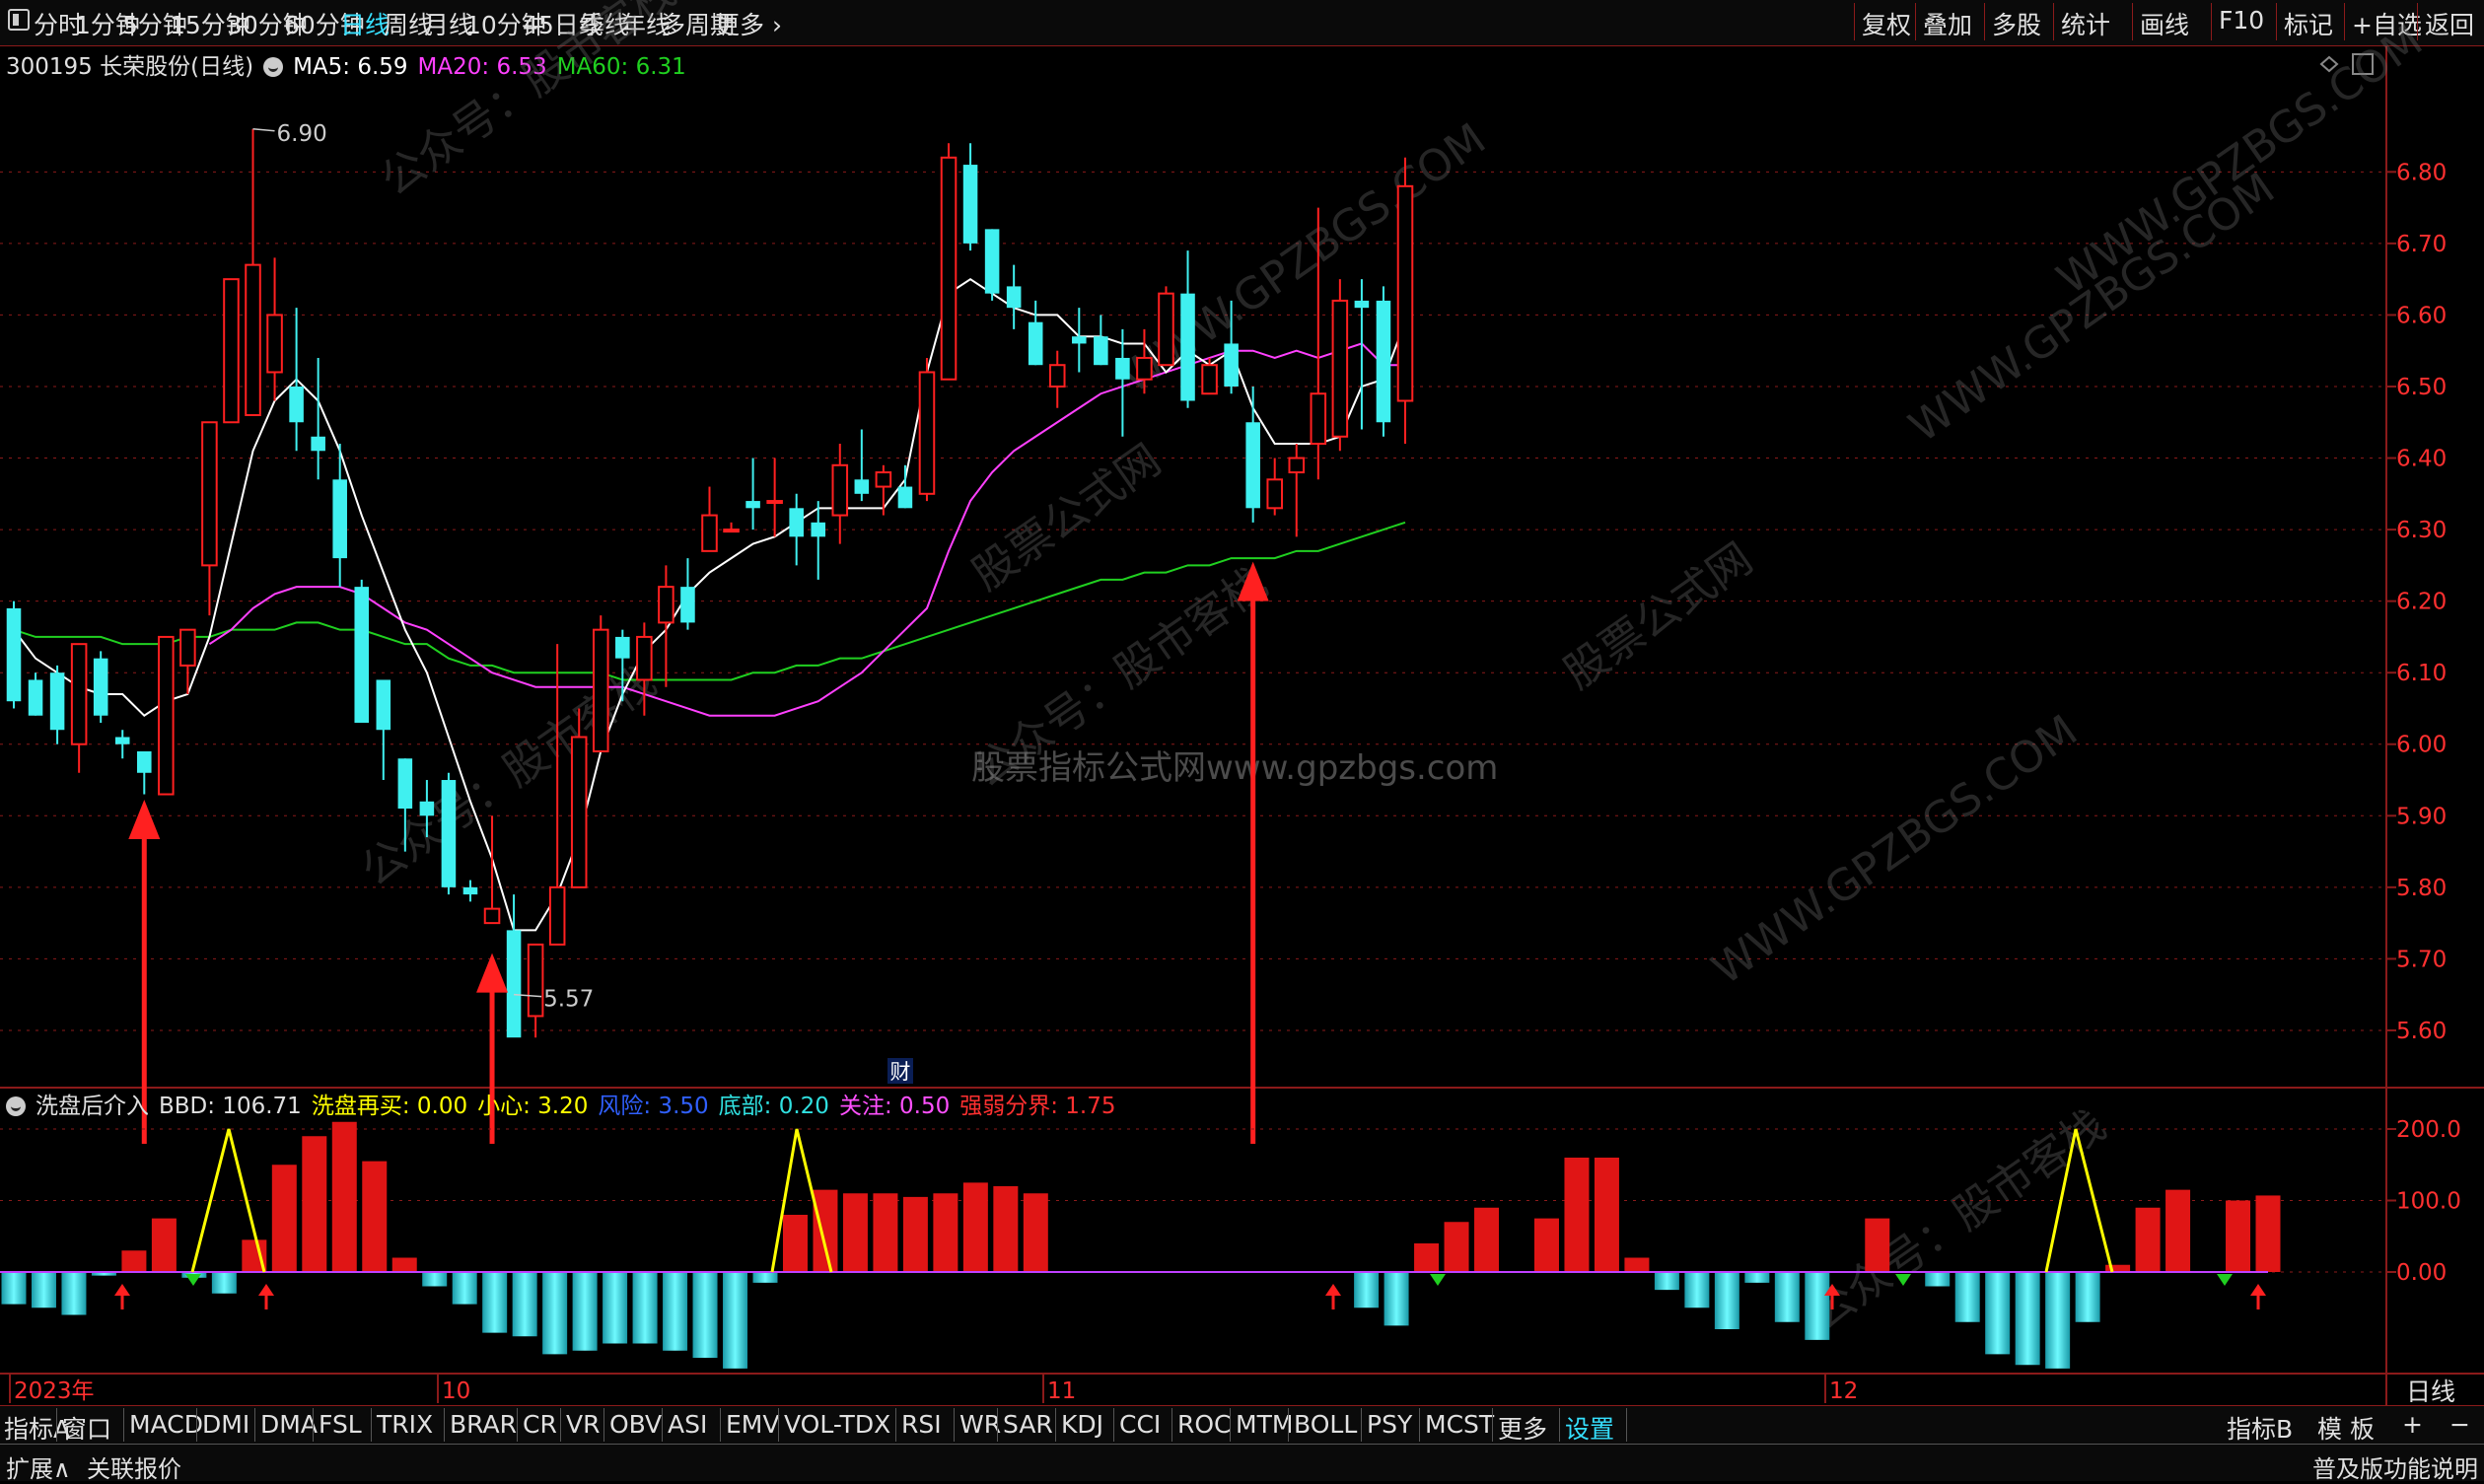  I want to click on tab-18: CCI, so click(1140, 1424).